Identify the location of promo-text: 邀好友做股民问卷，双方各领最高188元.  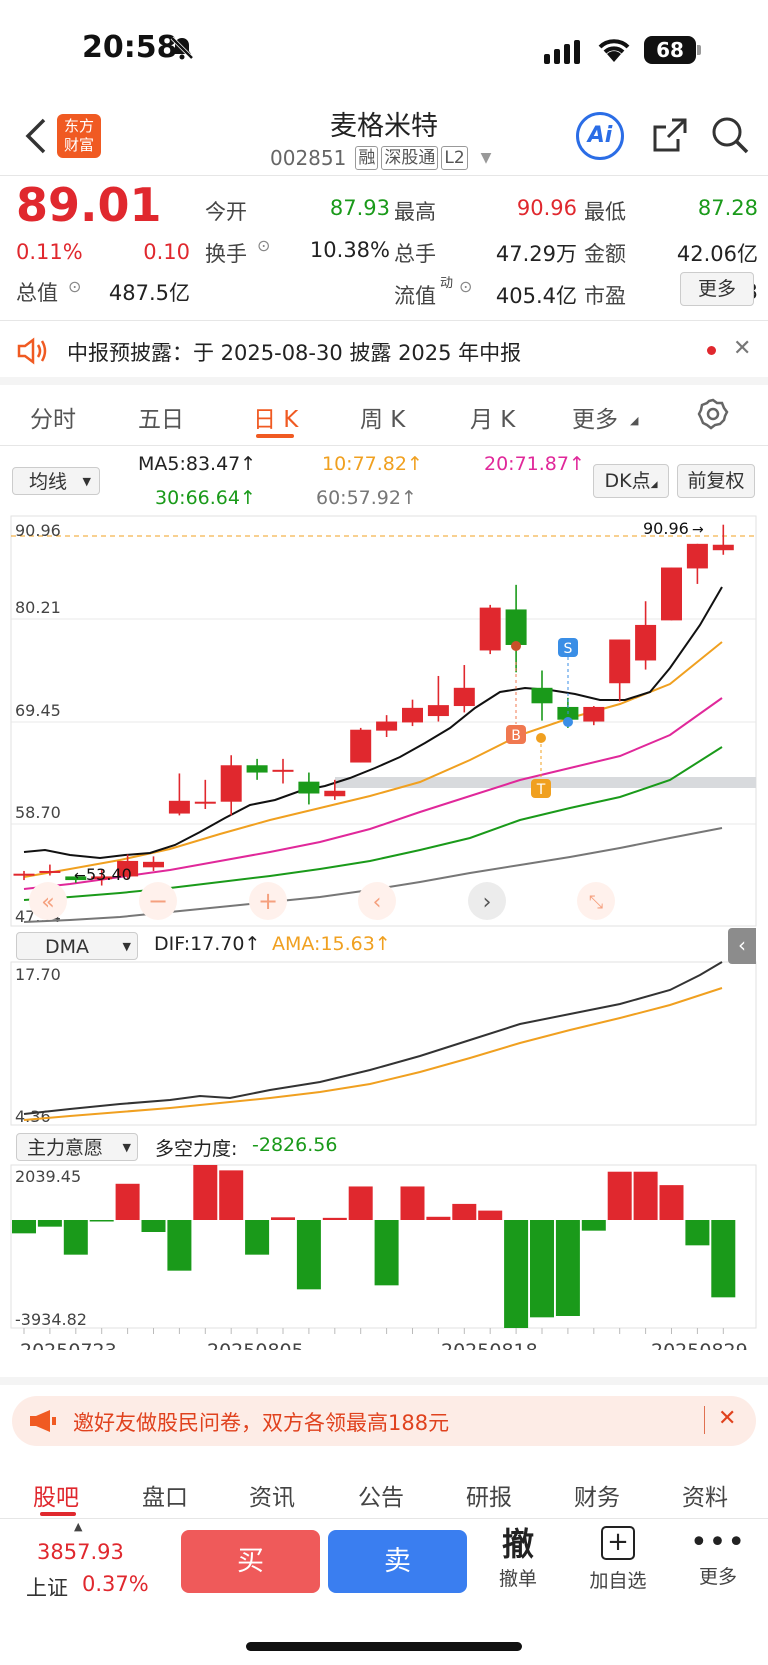
(261, 1422).